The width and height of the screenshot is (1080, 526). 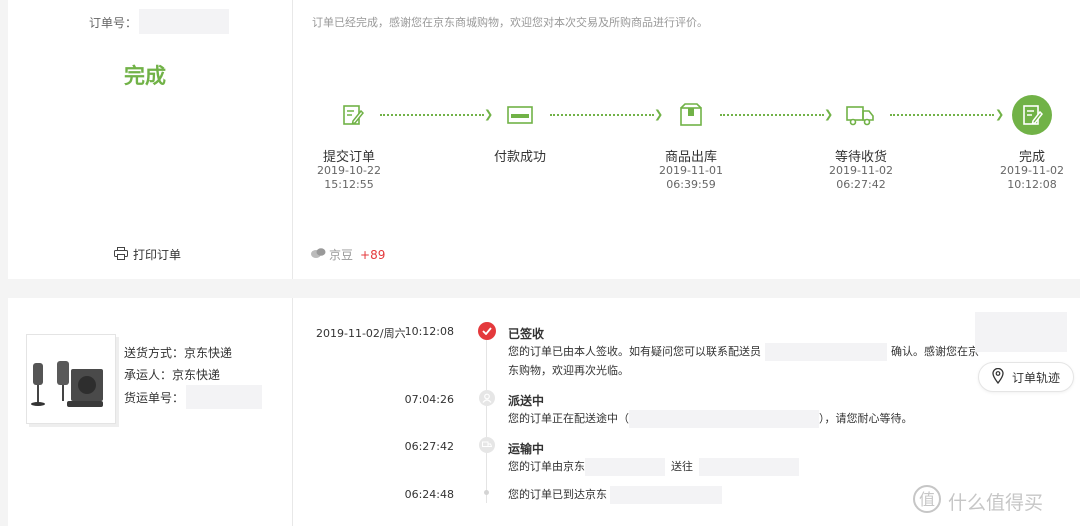 What do you see at coordinates (486, 419) in the screenshot?
I see `timeline-line` at bounding box center [486, 419].